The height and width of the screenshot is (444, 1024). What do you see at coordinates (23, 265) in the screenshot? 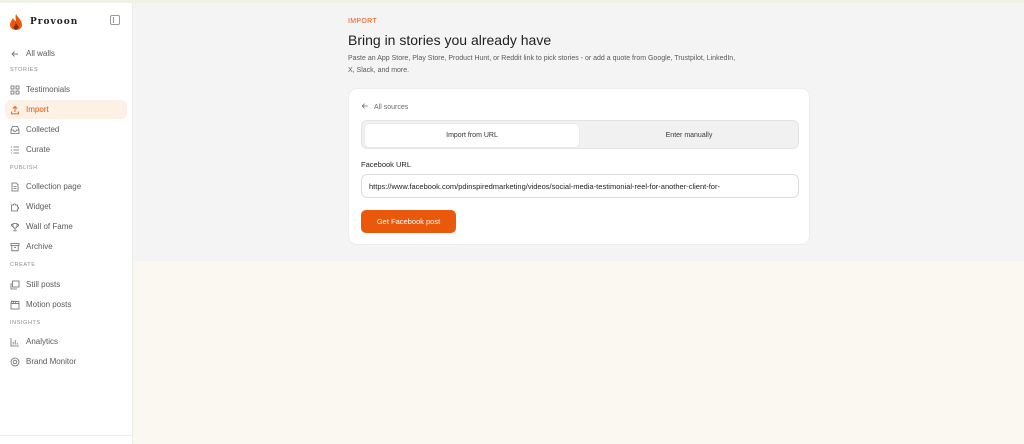
I see `section-create: CREATE` at bounding box center [23, 265].